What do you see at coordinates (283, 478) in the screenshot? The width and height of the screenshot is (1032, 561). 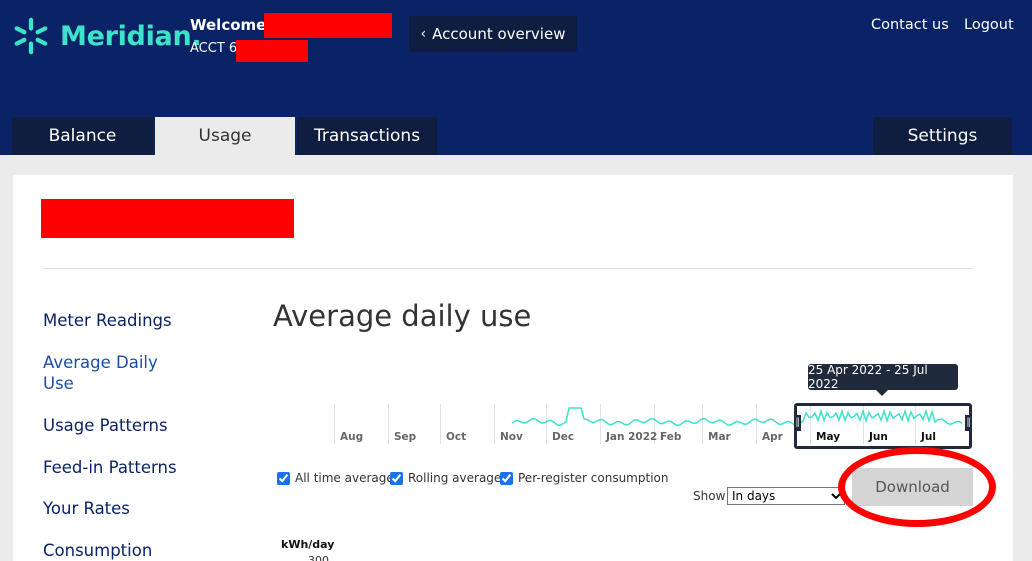 I see `all-time-average-checkbox` at bounding box center [283, 478].